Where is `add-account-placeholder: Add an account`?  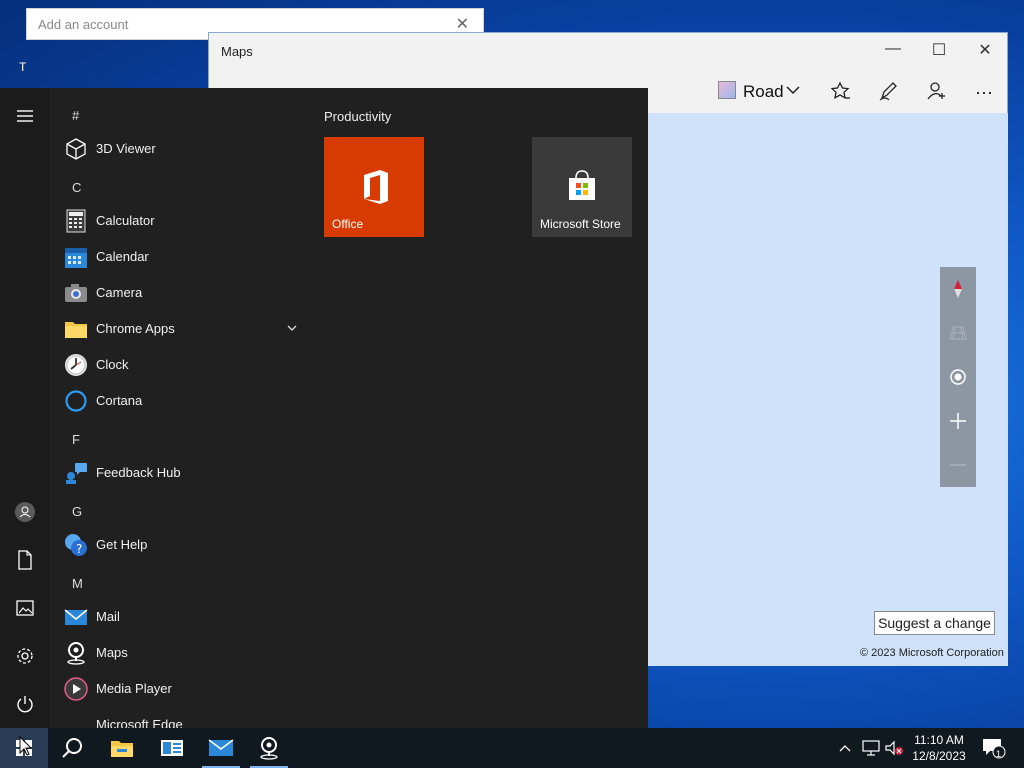 add-account-placeholder: Add an account is located at coordinates (83, 24).